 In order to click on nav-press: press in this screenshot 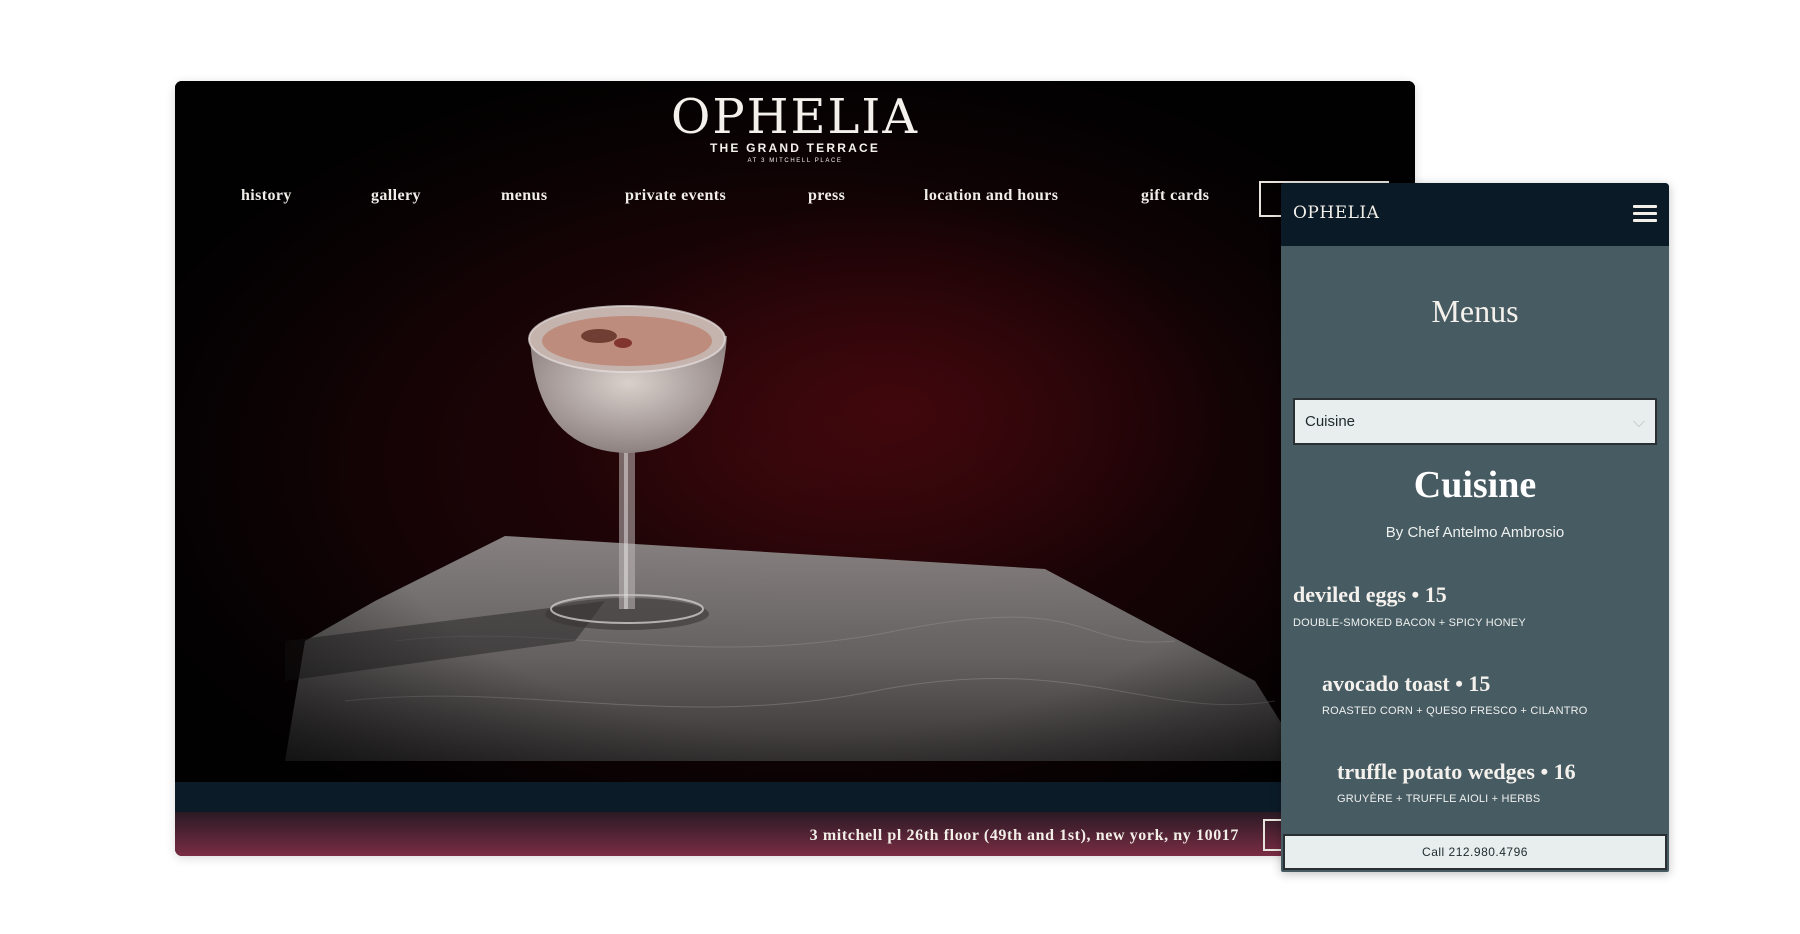, I will do `click(826, 196)`.